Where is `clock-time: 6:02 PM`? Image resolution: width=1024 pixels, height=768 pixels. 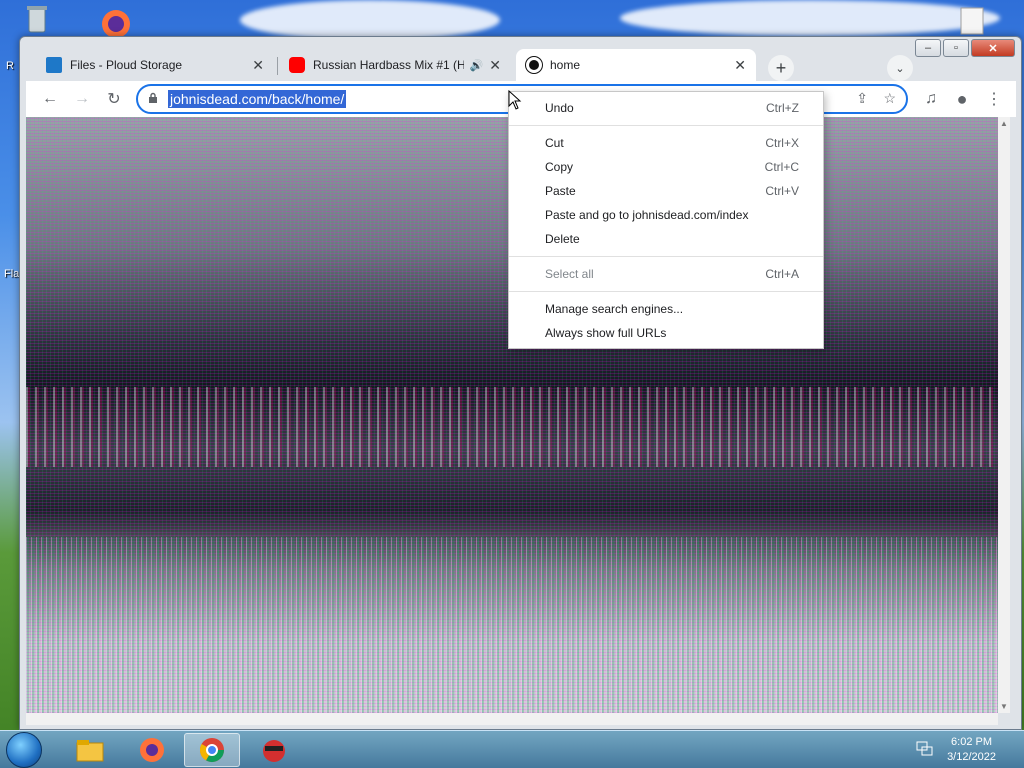 clock-time: 6:02 PM is located at coordinates (972, 742).